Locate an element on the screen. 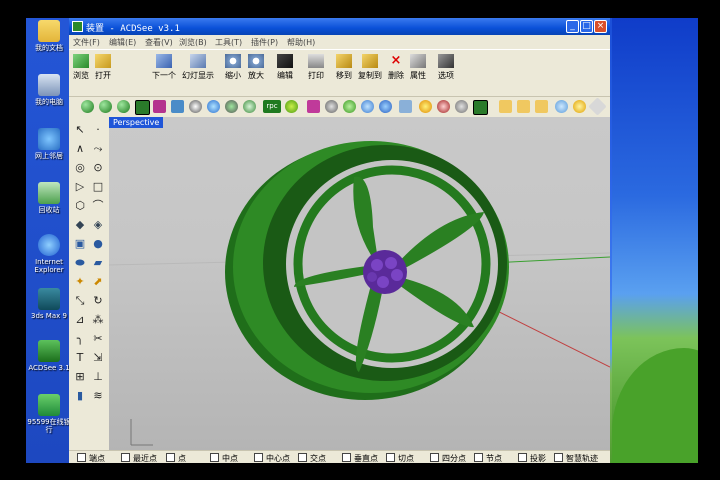 This screenshot has width=720, height=480. next-button: 下一个 is located at coordinates (164, 72).